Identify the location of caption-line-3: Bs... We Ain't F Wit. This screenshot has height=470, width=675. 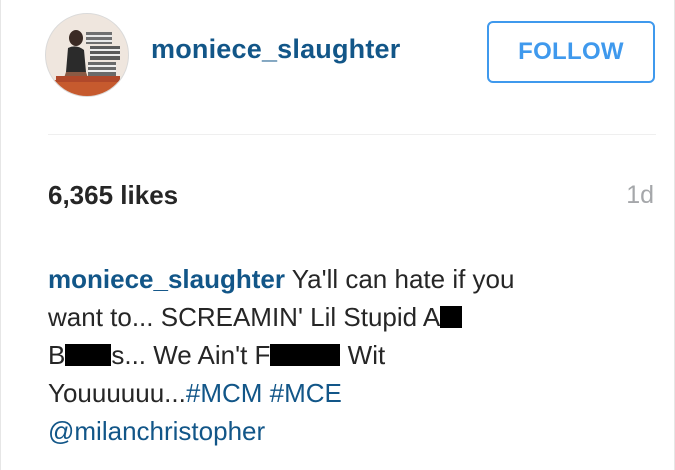
(348, 355).